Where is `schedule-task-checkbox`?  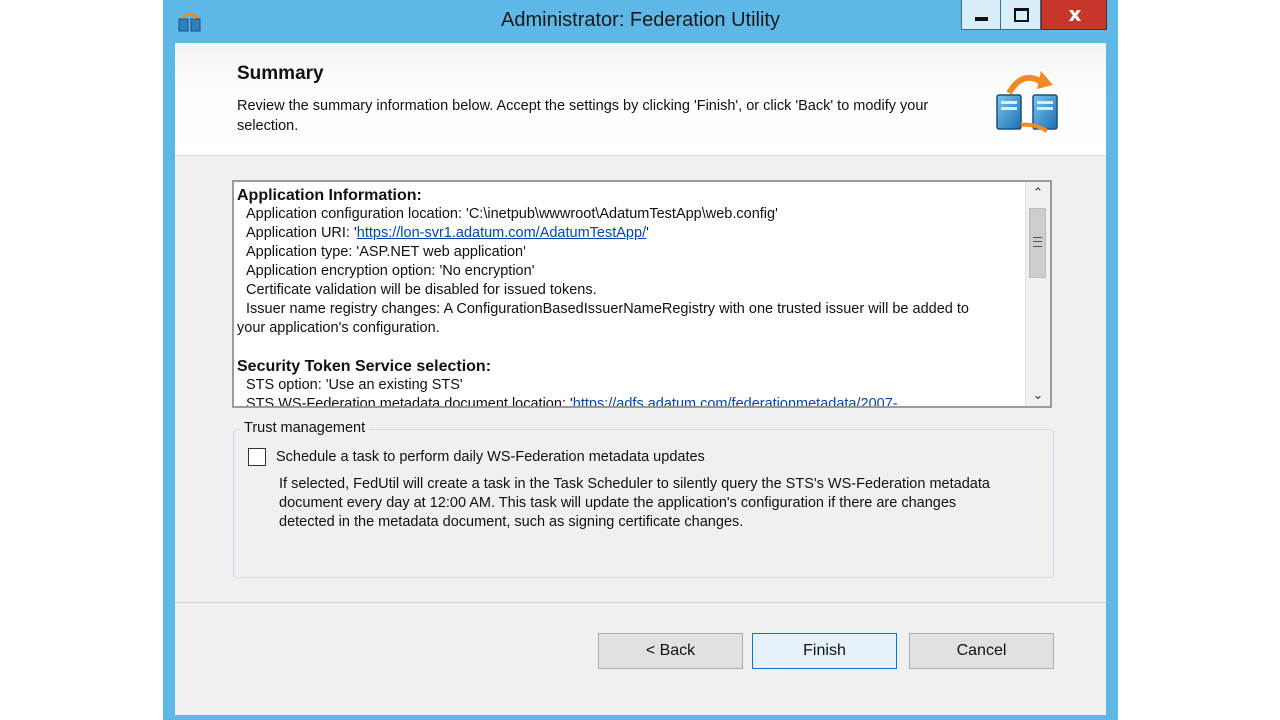 schedule-task-checkbox is located at coordinates (257, 457).